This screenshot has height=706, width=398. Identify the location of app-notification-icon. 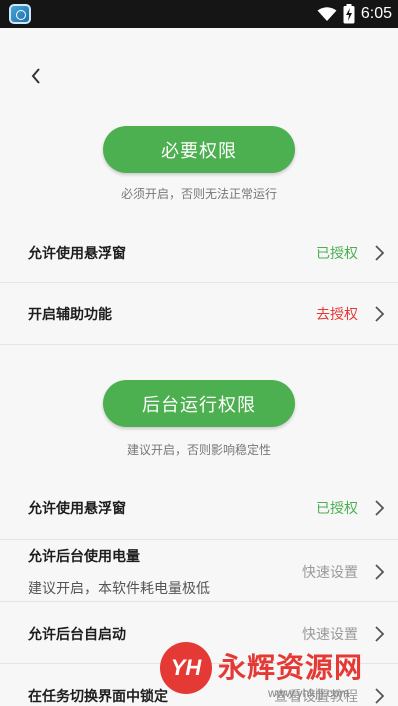
(20, 14).